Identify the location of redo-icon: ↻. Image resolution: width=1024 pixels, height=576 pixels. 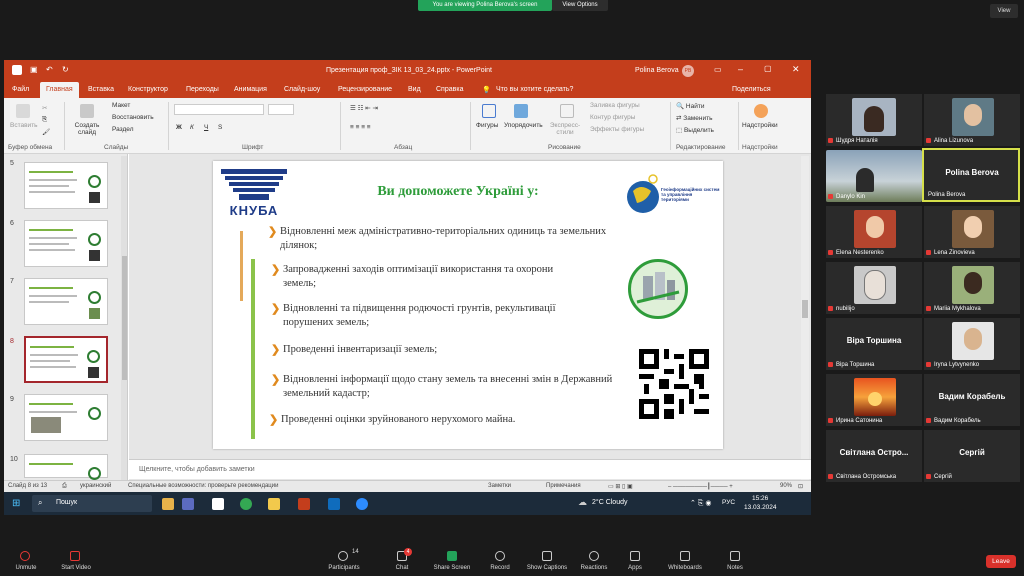
(65, 69).